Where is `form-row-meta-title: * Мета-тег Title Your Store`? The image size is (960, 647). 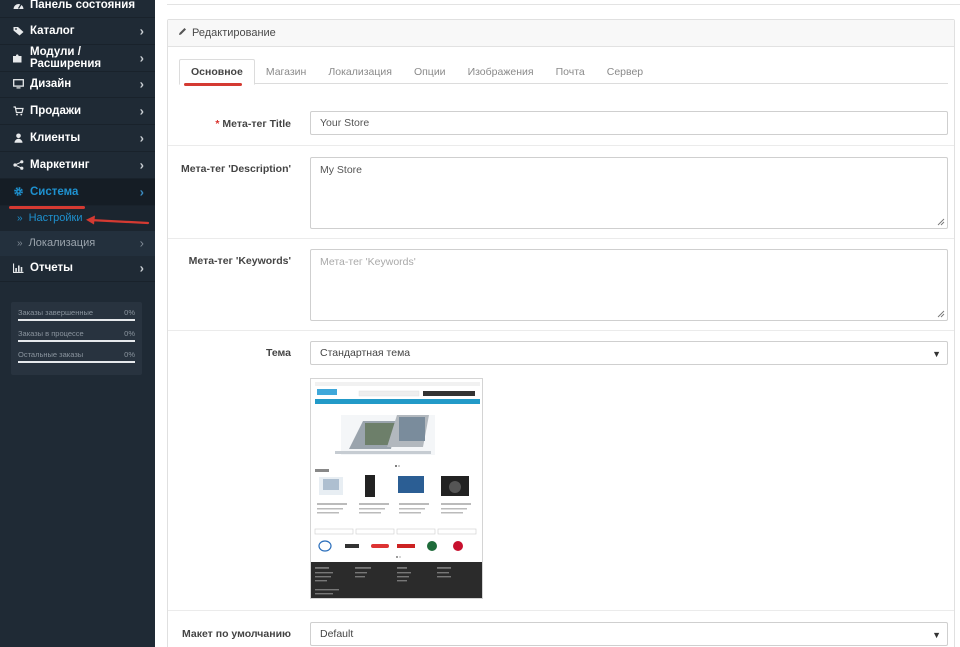 form-row-meta-title: * Мета-тег Title Your Store is located at coordinates (561, 121).